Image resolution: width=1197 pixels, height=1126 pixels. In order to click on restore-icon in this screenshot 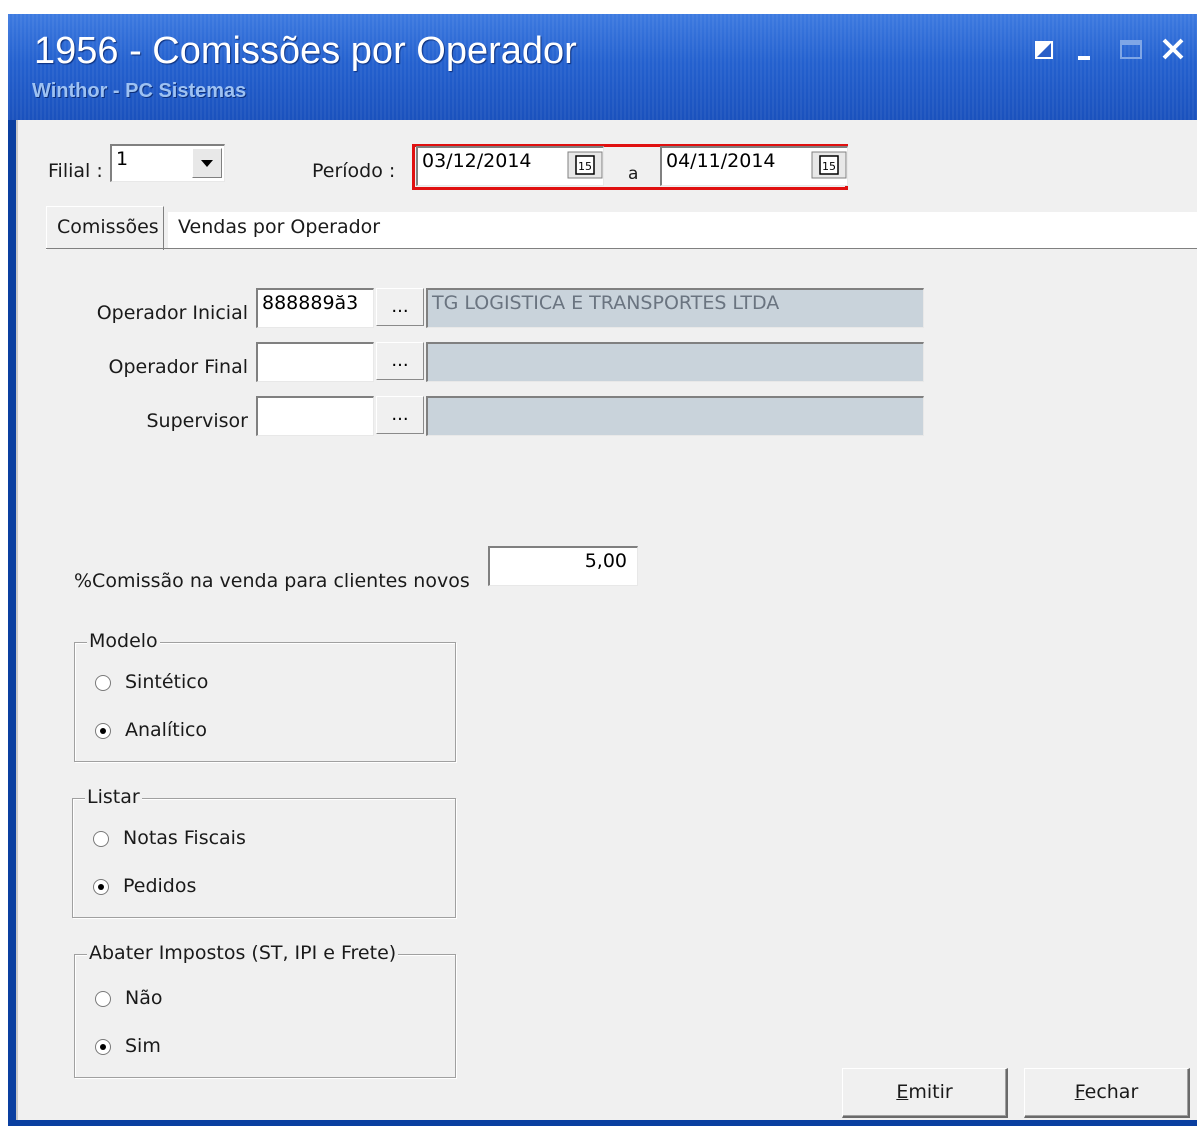, I will do `click(1045, 49)`.